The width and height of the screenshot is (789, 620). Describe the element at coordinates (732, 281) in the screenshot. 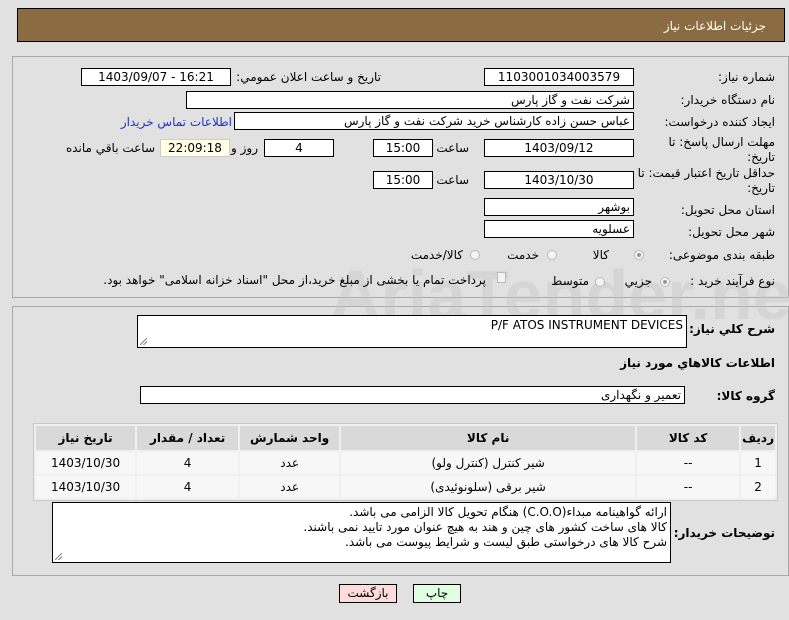

I see `process-label: نوع فرآيند خريد :` at that location.